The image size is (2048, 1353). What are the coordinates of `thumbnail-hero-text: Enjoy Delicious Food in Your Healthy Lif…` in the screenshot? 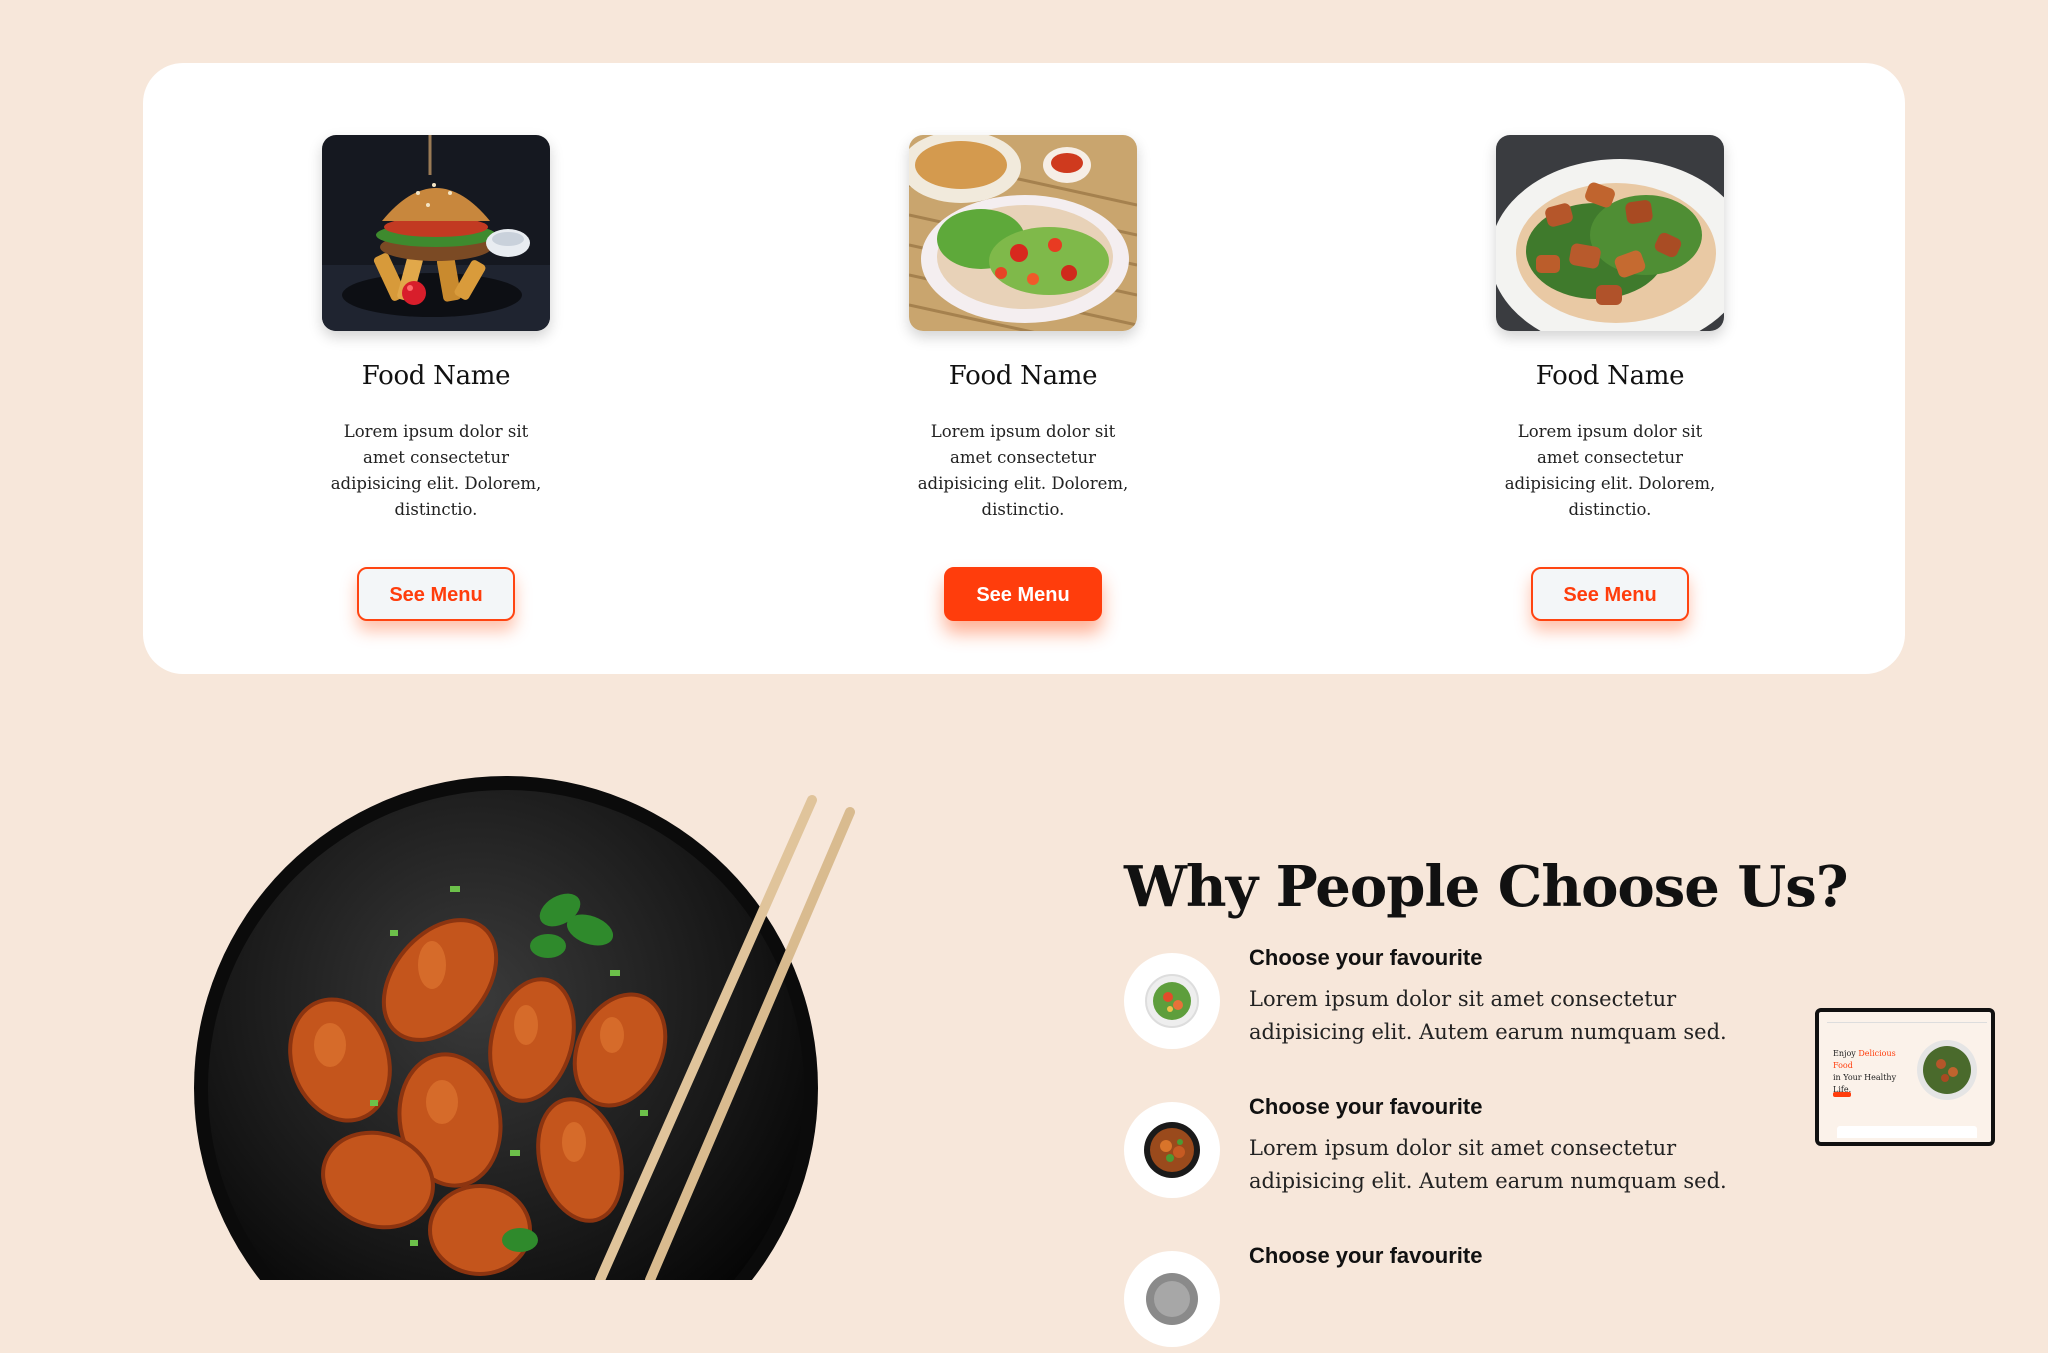 It's located at (1873, 1072).